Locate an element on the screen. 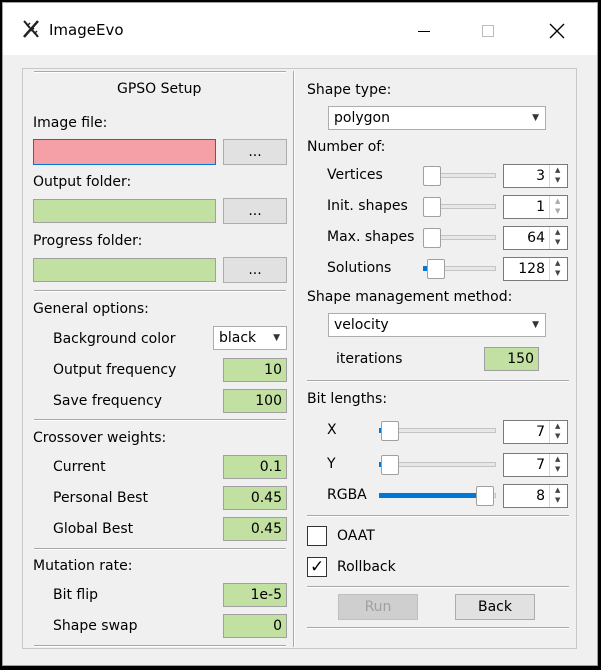  personal-best-input: 0.45 is located at coordinates (255, 498).